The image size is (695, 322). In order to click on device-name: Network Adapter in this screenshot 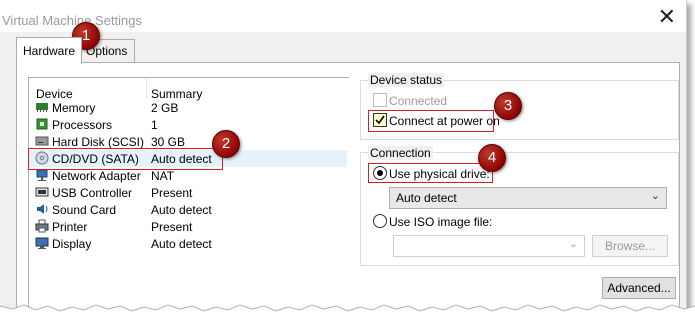, I will do `click(96, 176)`.